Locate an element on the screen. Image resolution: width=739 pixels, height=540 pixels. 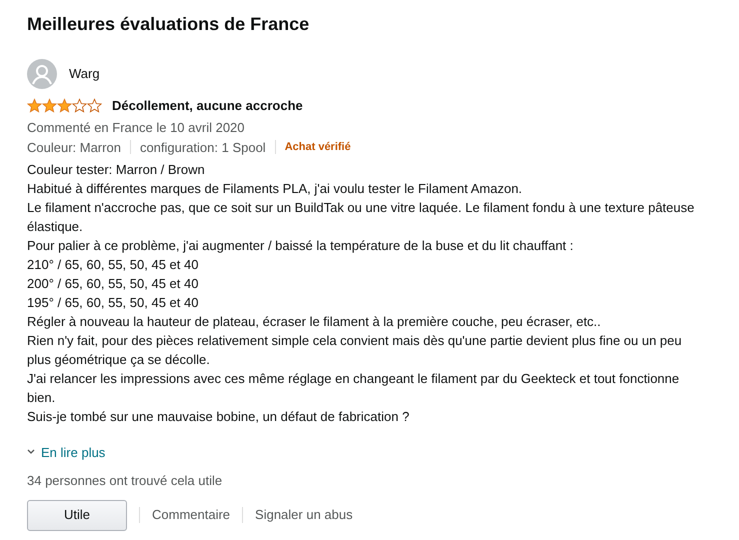
review-paragraph: Le filament n'accroche pas, que ce soit sur un BuildTak ou une vitre laquée. Le filament fondu à une texture pâteuse élastique. is located at coordinates (361, 217).